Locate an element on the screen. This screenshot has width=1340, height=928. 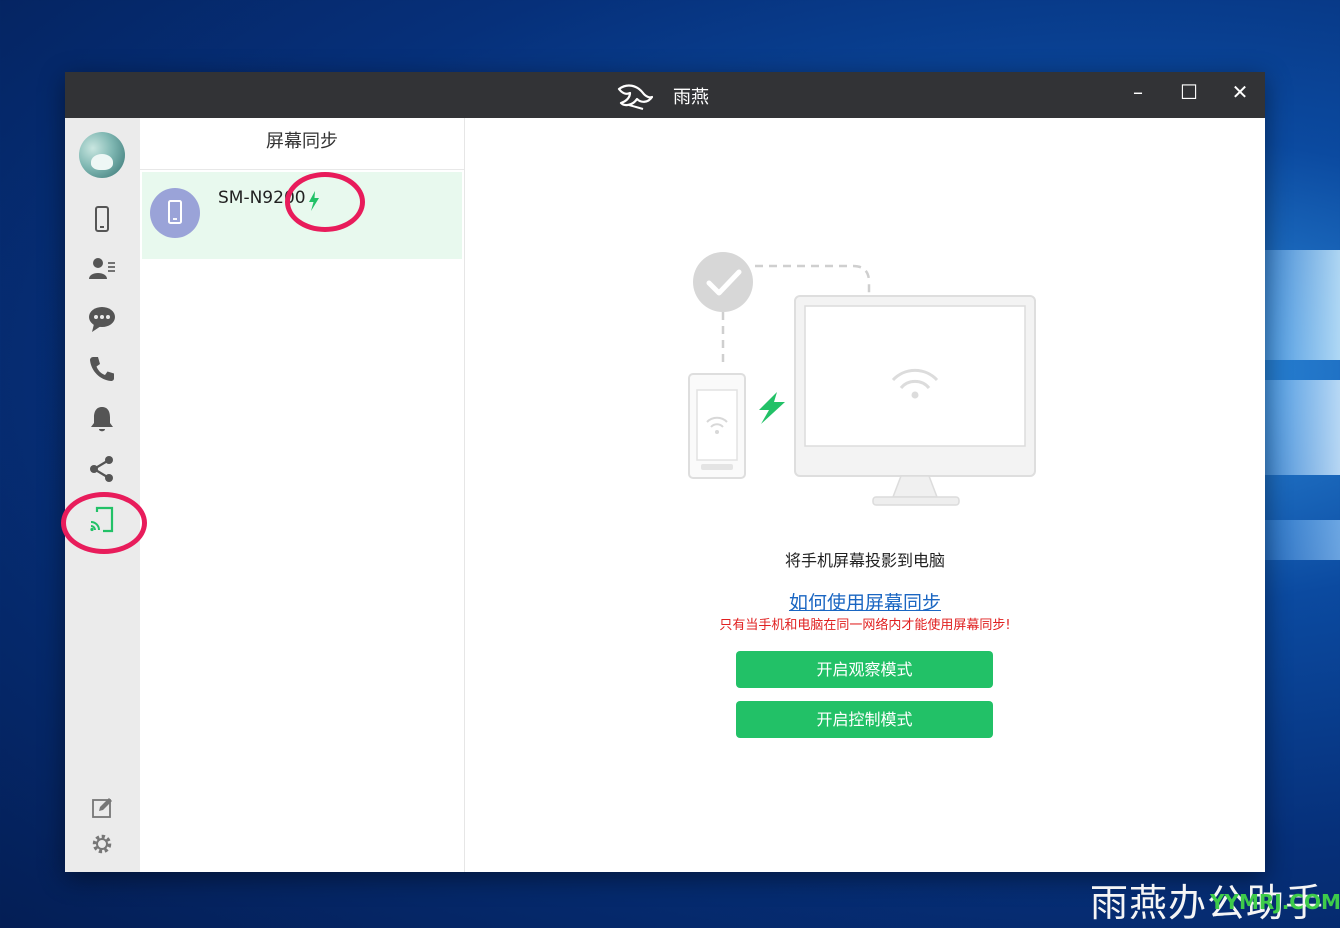
close-button: ✕ is located at coordinates (1240, 95).